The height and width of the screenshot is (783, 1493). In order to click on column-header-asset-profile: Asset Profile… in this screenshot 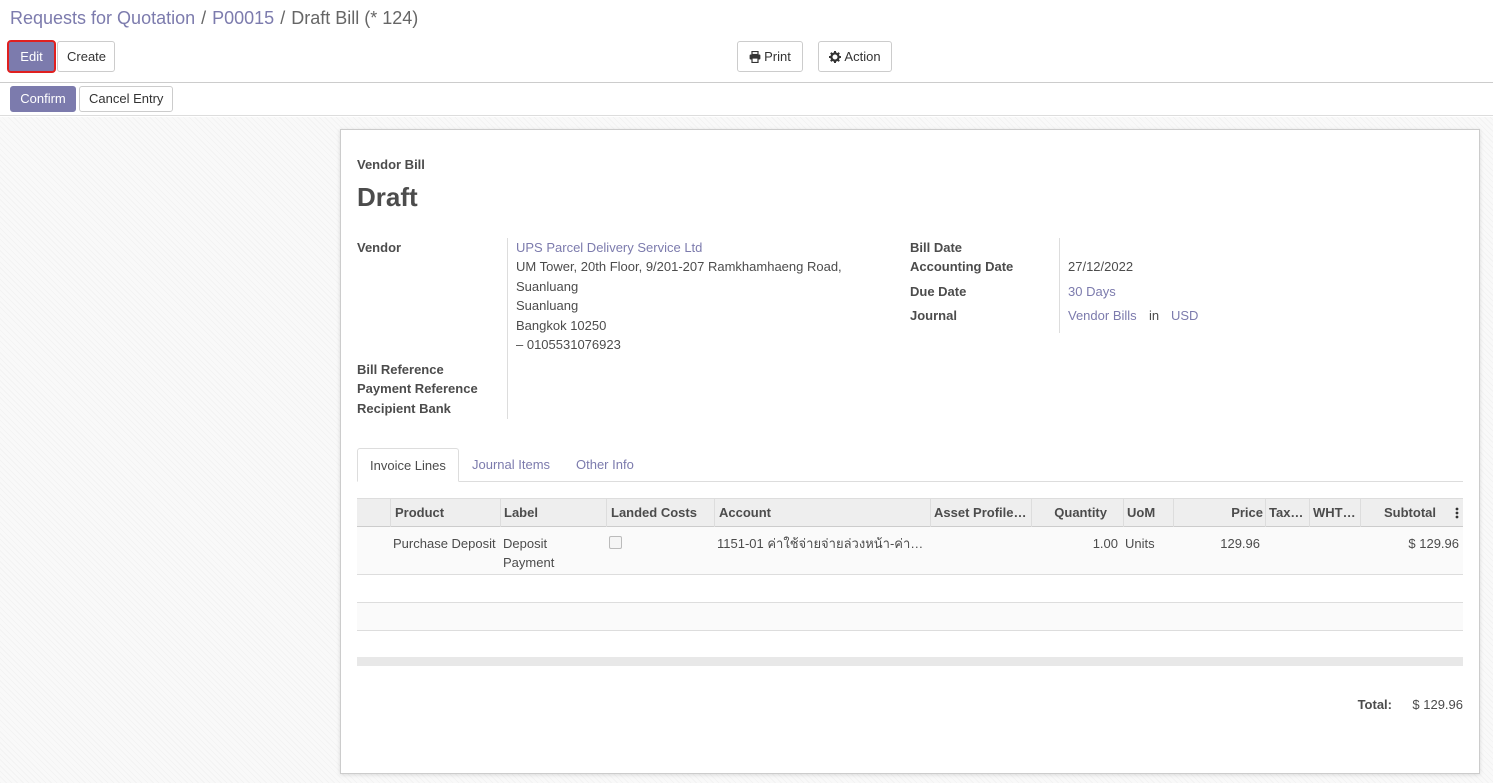, I will do `click(980, 513)`.